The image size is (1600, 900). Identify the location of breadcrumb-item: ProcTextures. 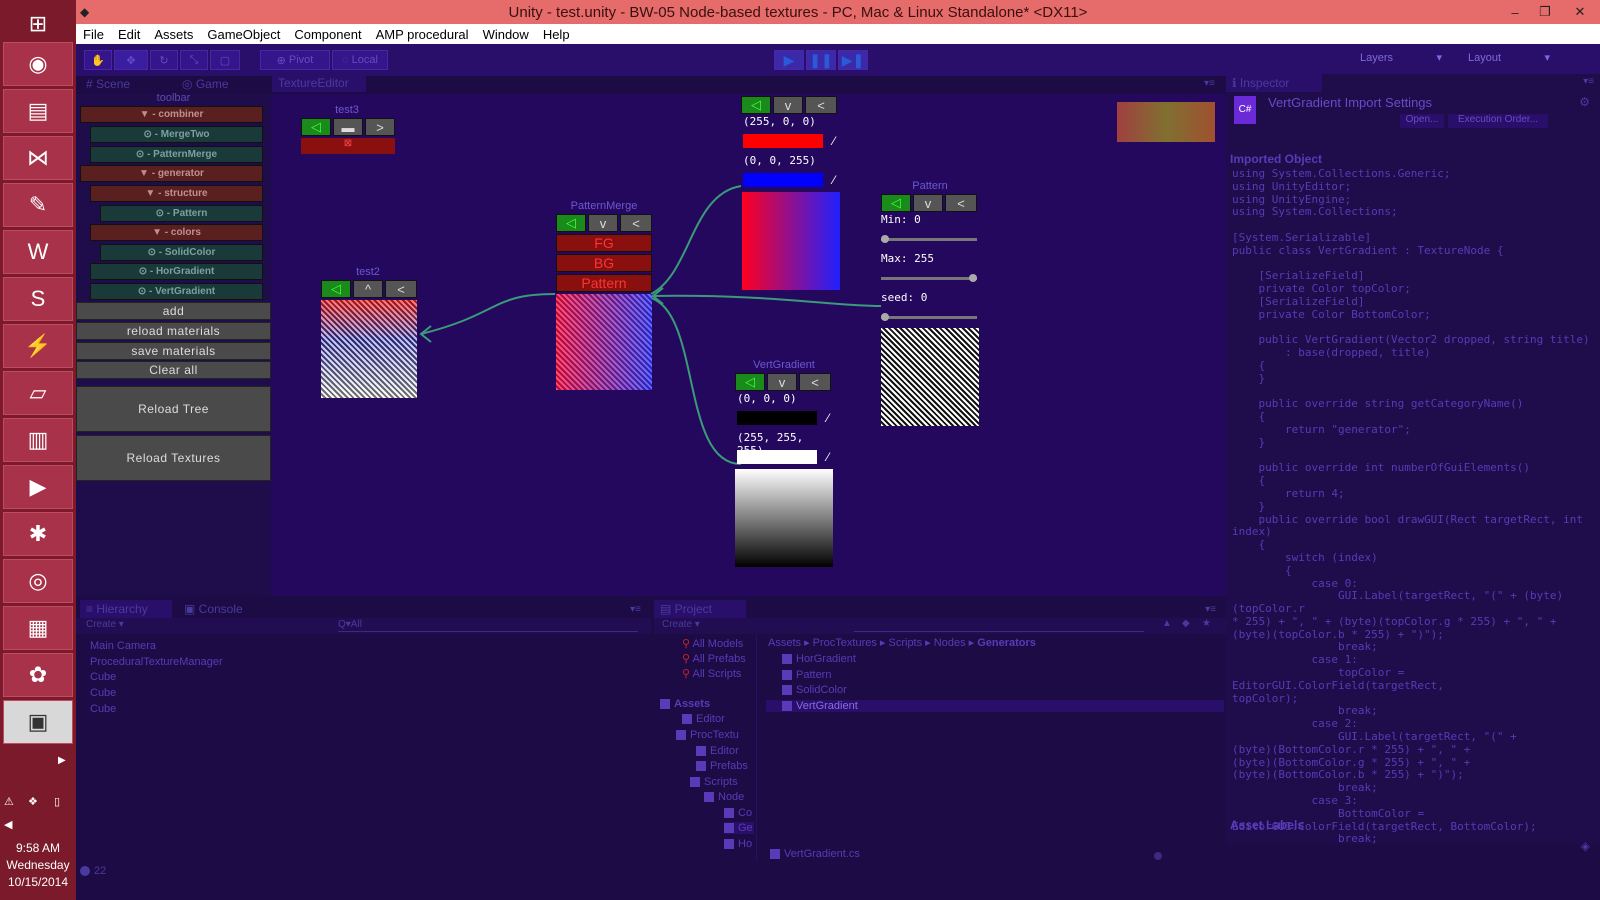
(845, 643).